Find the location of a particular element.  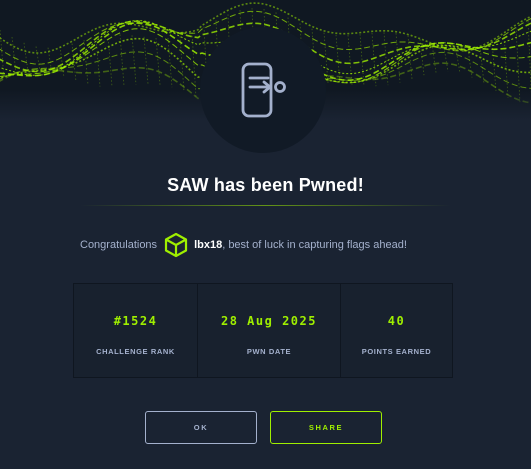

title-divider is located at coordinates (265, 205).